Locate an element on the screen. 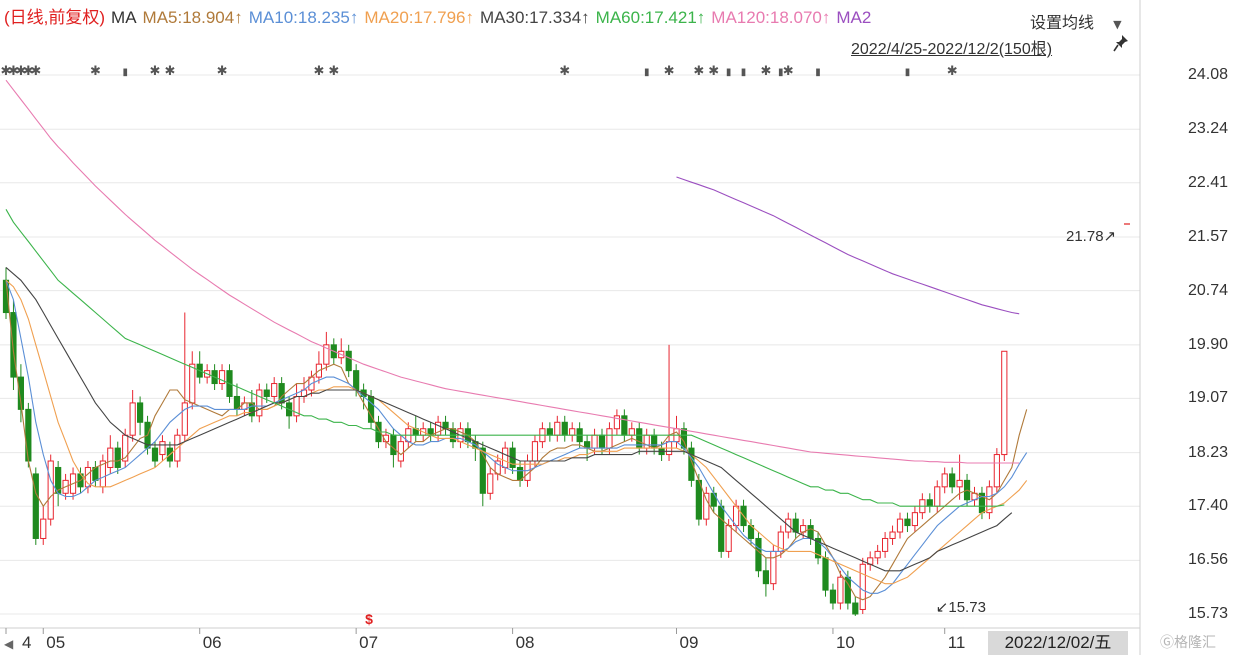  pin-icon is located at coordinates (1121, 43).